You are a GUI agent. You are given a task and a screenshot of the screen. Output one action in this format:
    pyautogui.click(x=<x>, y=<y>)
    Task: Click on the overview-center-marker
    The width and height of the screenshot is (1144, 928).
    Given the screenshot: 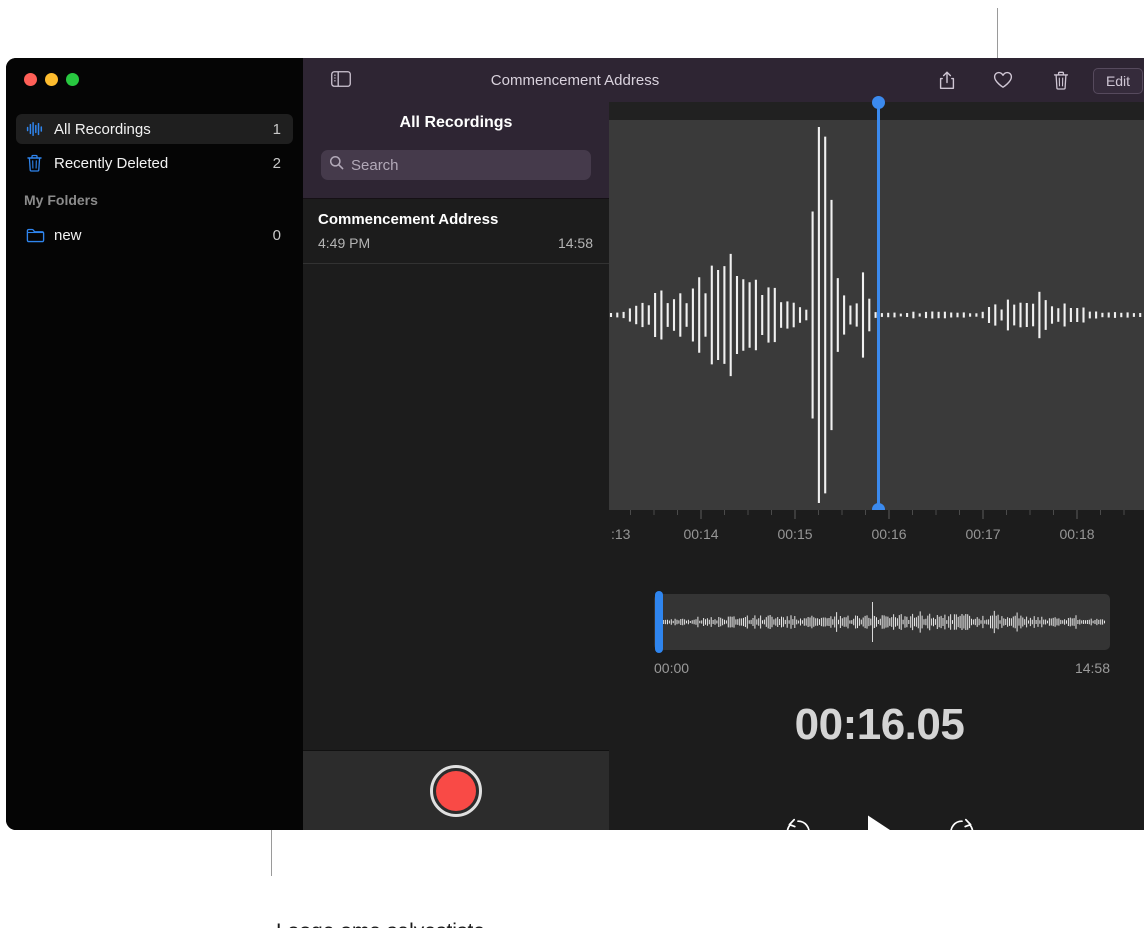 What is the action you would take?
    pyautogui.click(x=872, y=622)
    